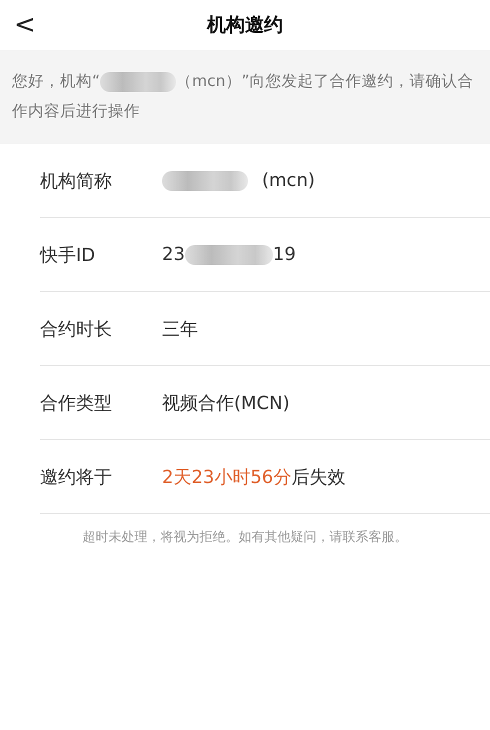 This screenshot has width=490, height=730. What do you see at coordinates (245, 25) in the screenshot?
I see `page-title: 机构邀约` at bounding box center [245, 25].